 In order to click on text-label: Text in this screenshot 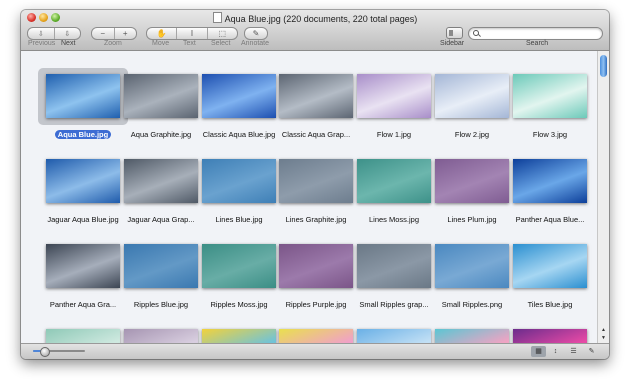, I will do `click(189, 43)`.